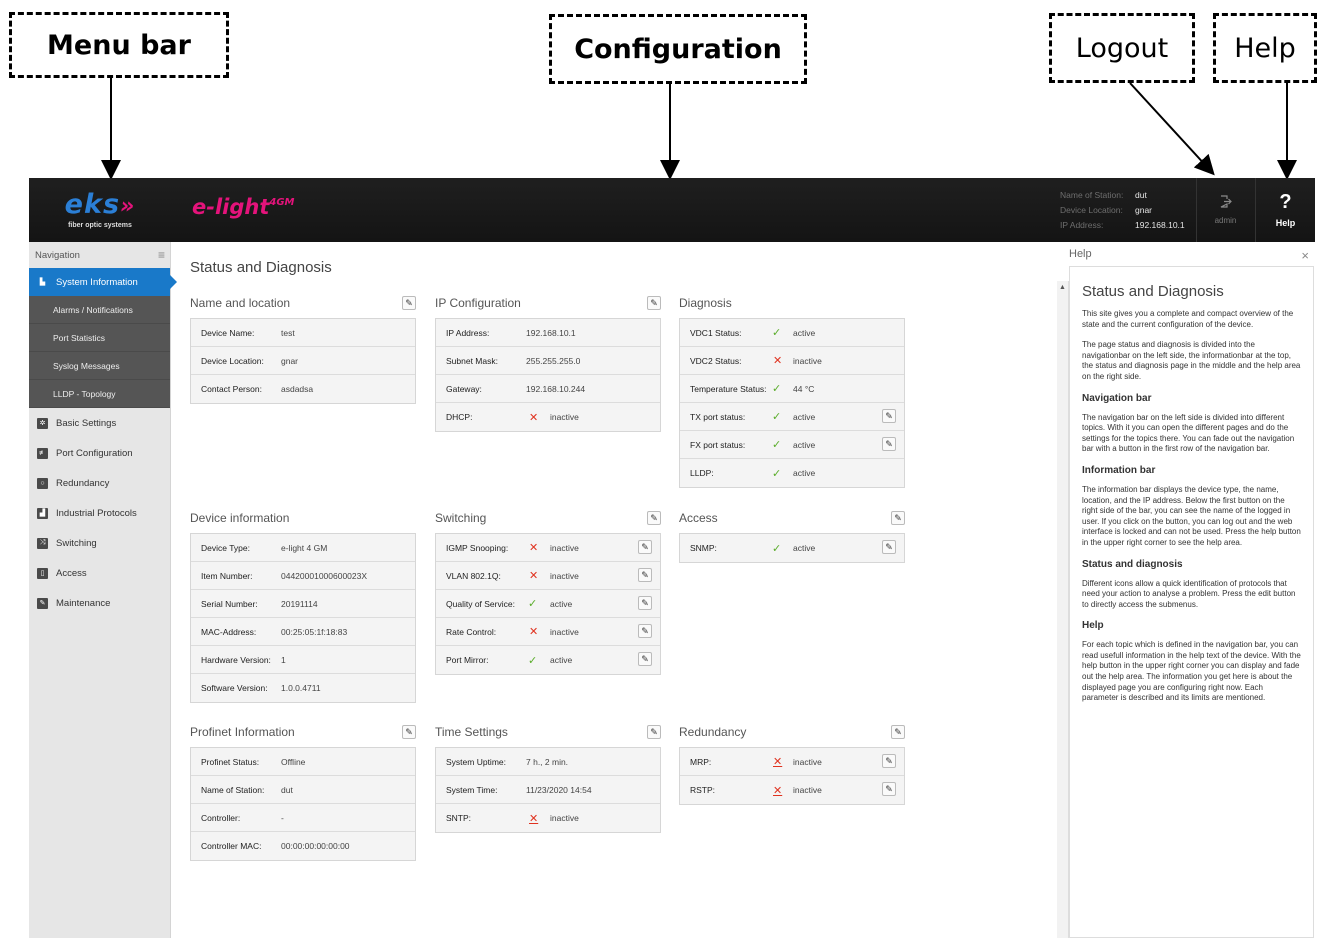  I want to click on row-label: Controller:, so click(221, 817).